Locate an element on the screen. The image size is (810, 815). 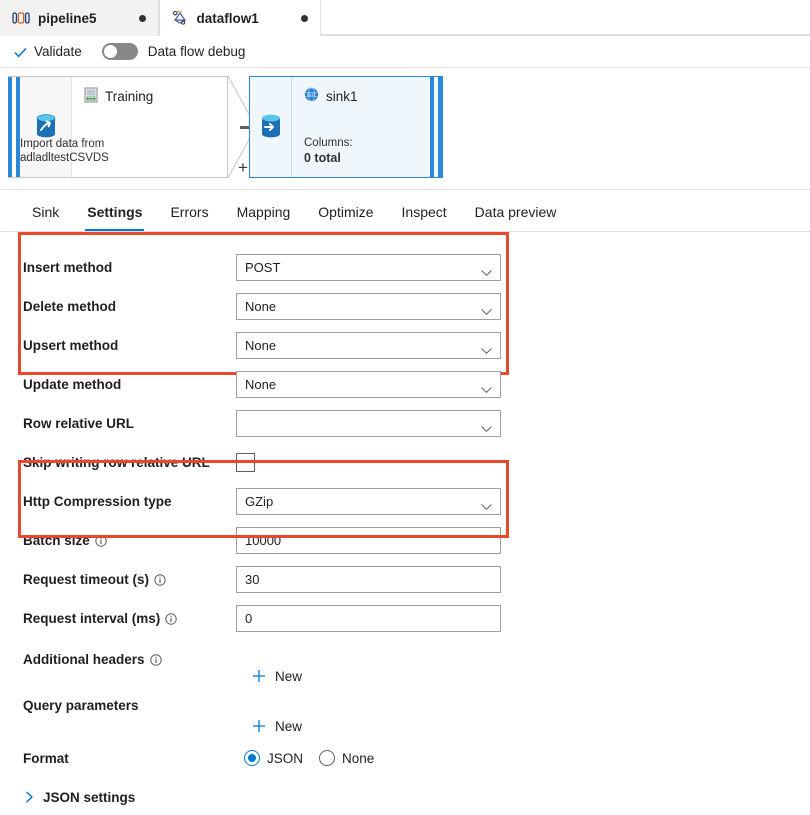
row-delete-method: Delete method None is located at coordinates (405, 306).